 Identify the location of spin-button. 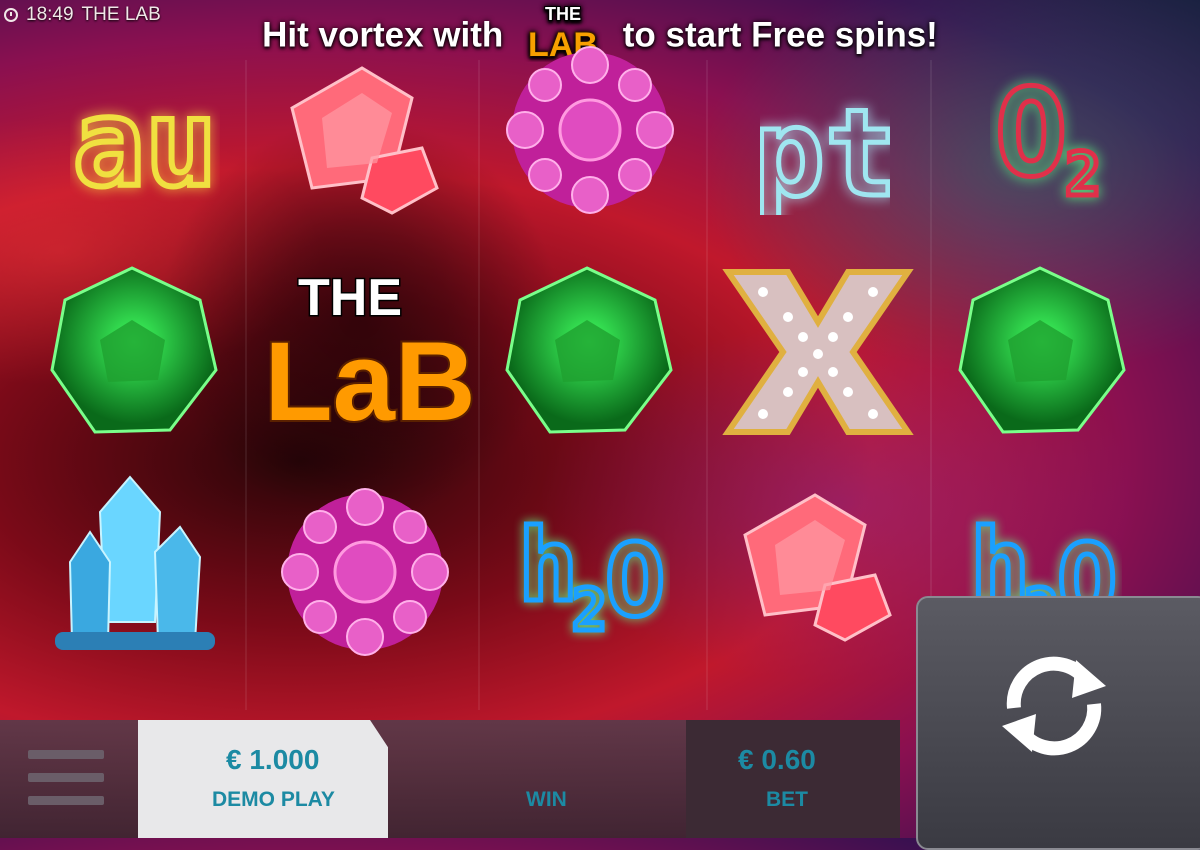
(1058, 723).